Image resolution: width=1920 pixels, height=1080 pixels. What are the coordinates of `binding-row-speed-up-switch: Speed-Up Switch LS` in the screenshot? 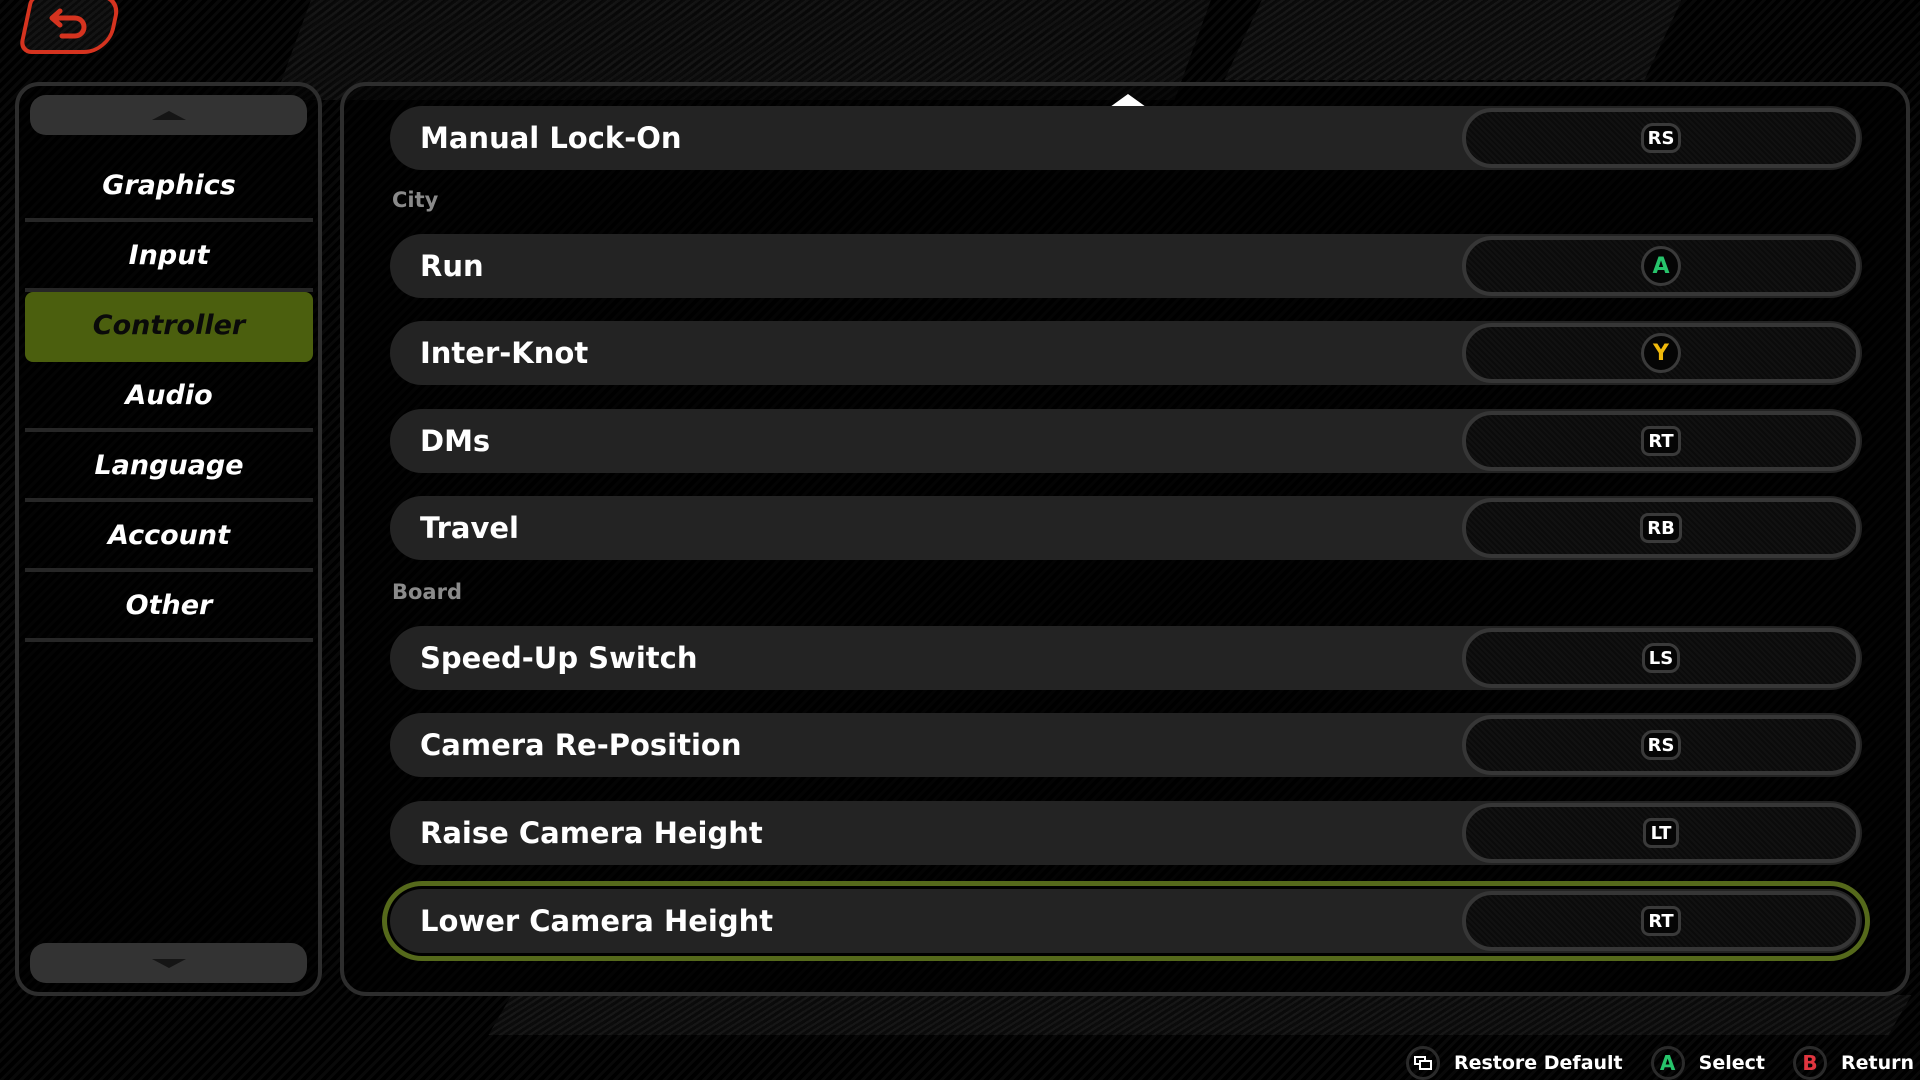 It's located at (1126, 658).